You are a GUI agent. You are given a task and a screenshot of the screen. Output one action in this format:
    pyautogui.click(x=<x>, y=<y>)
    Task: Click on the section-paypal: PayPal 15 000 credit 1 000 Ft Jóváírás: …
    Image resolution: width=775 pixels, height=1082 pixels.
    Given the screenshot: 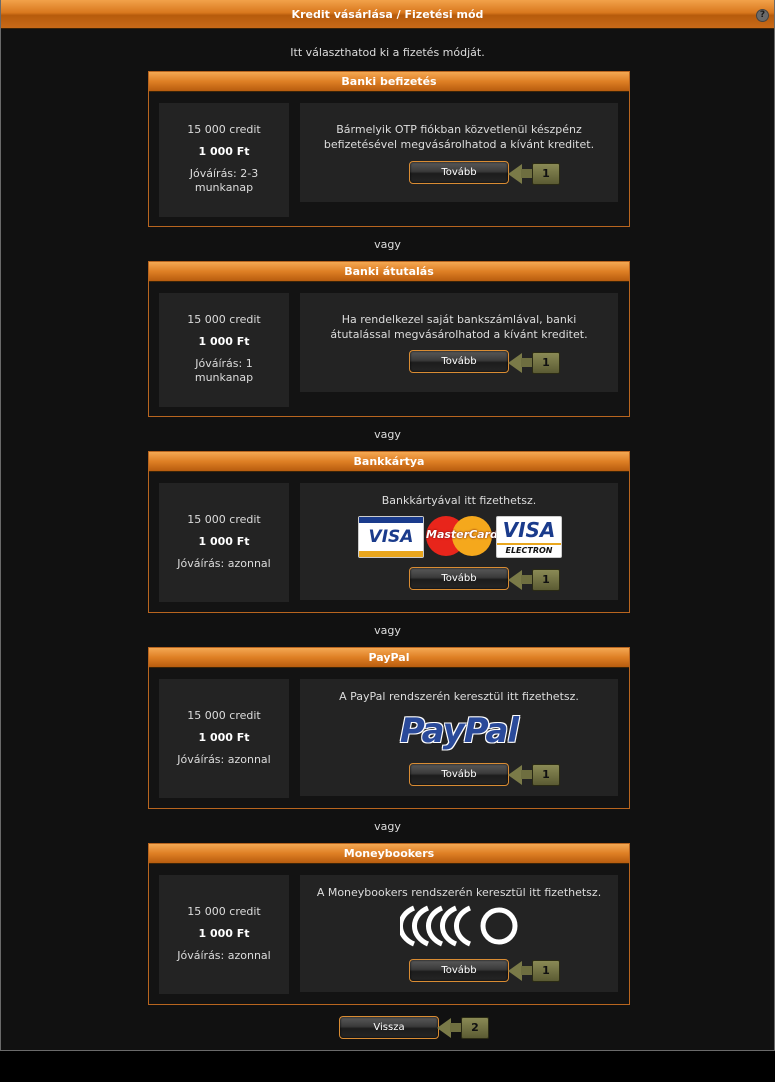 What is the action you would take?
    pyautogui.click(x=389, y=728)
    